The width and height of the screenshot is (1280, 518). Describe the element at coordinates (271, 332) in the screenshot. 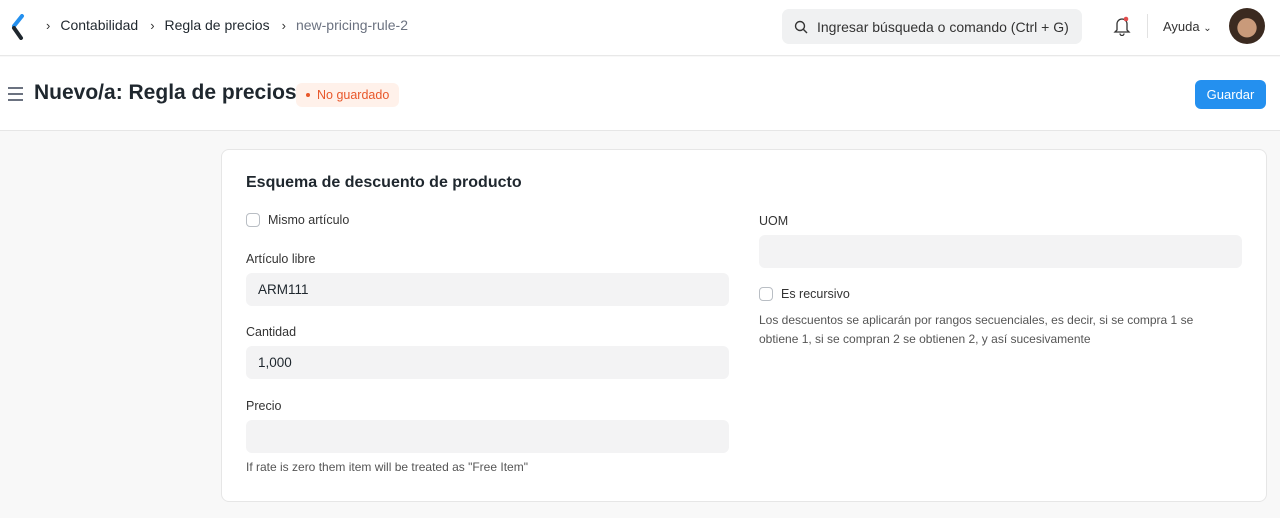

I see `qty-label: Cantidad` at that location.